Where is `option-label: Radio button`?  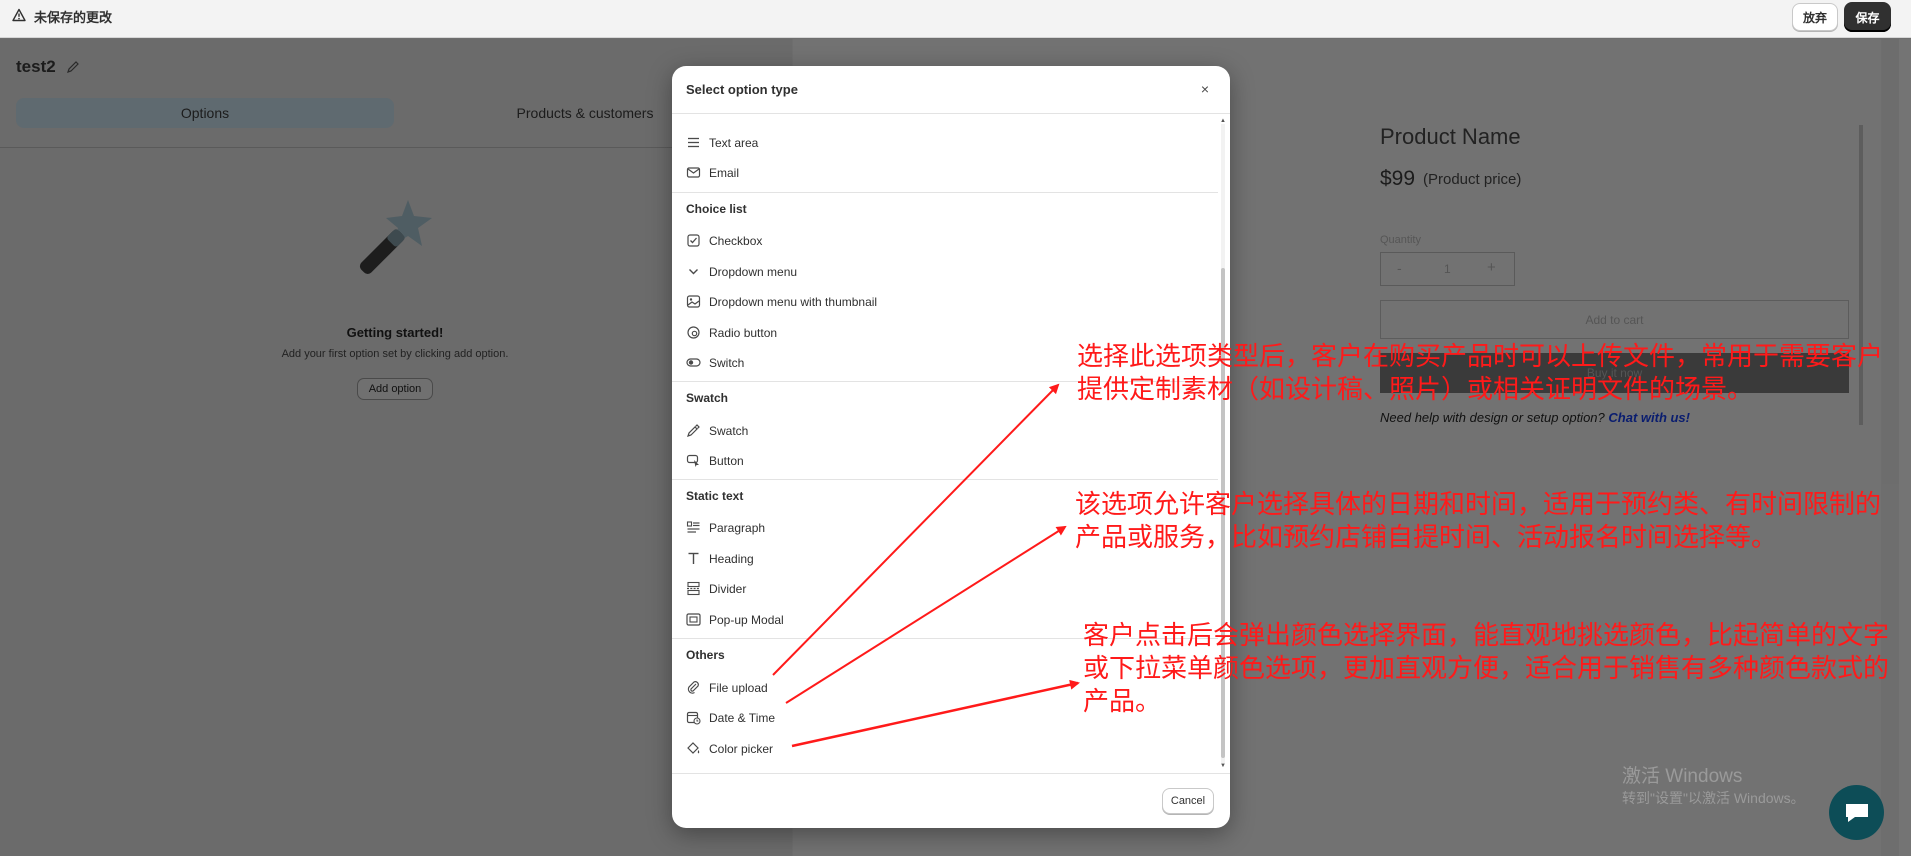 option-label: Radio button is located at coordinates (743, 333).